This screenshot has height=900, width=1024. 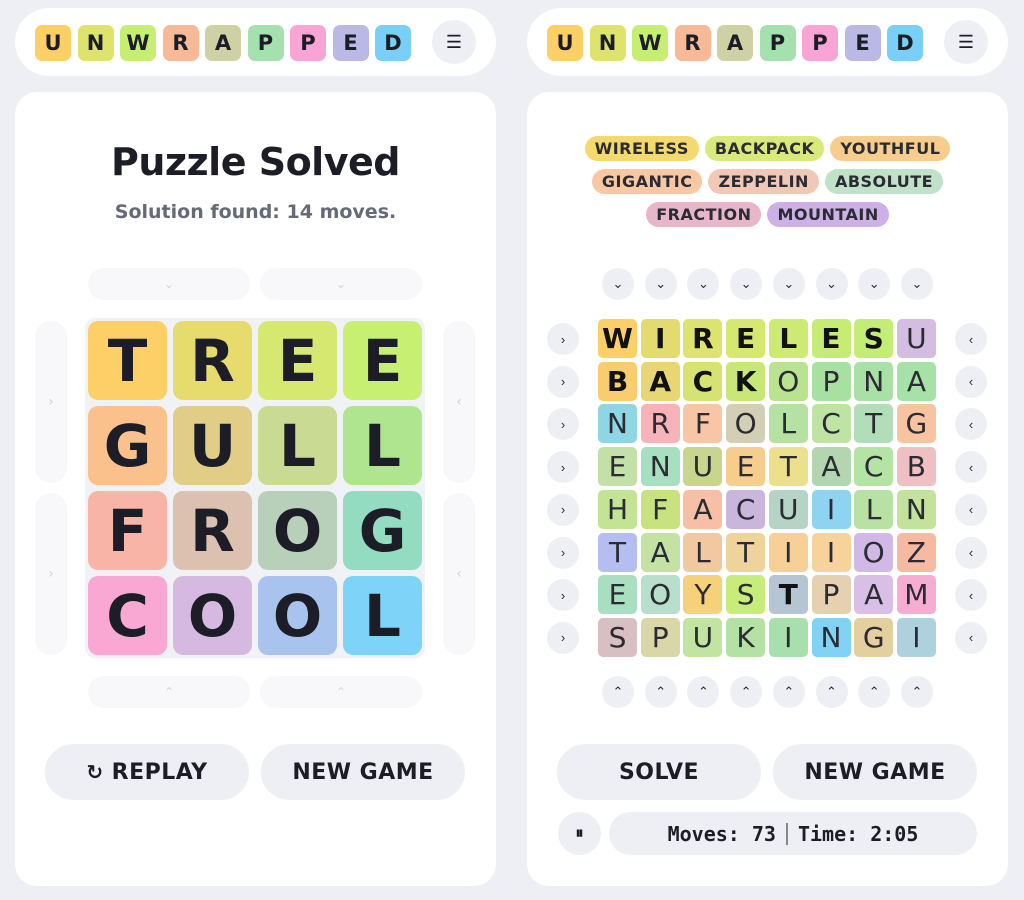 What do you see at coordinates (916, 552) in the screenshot?
I see `letter-tile: Z` at bounding box center [916, 552].